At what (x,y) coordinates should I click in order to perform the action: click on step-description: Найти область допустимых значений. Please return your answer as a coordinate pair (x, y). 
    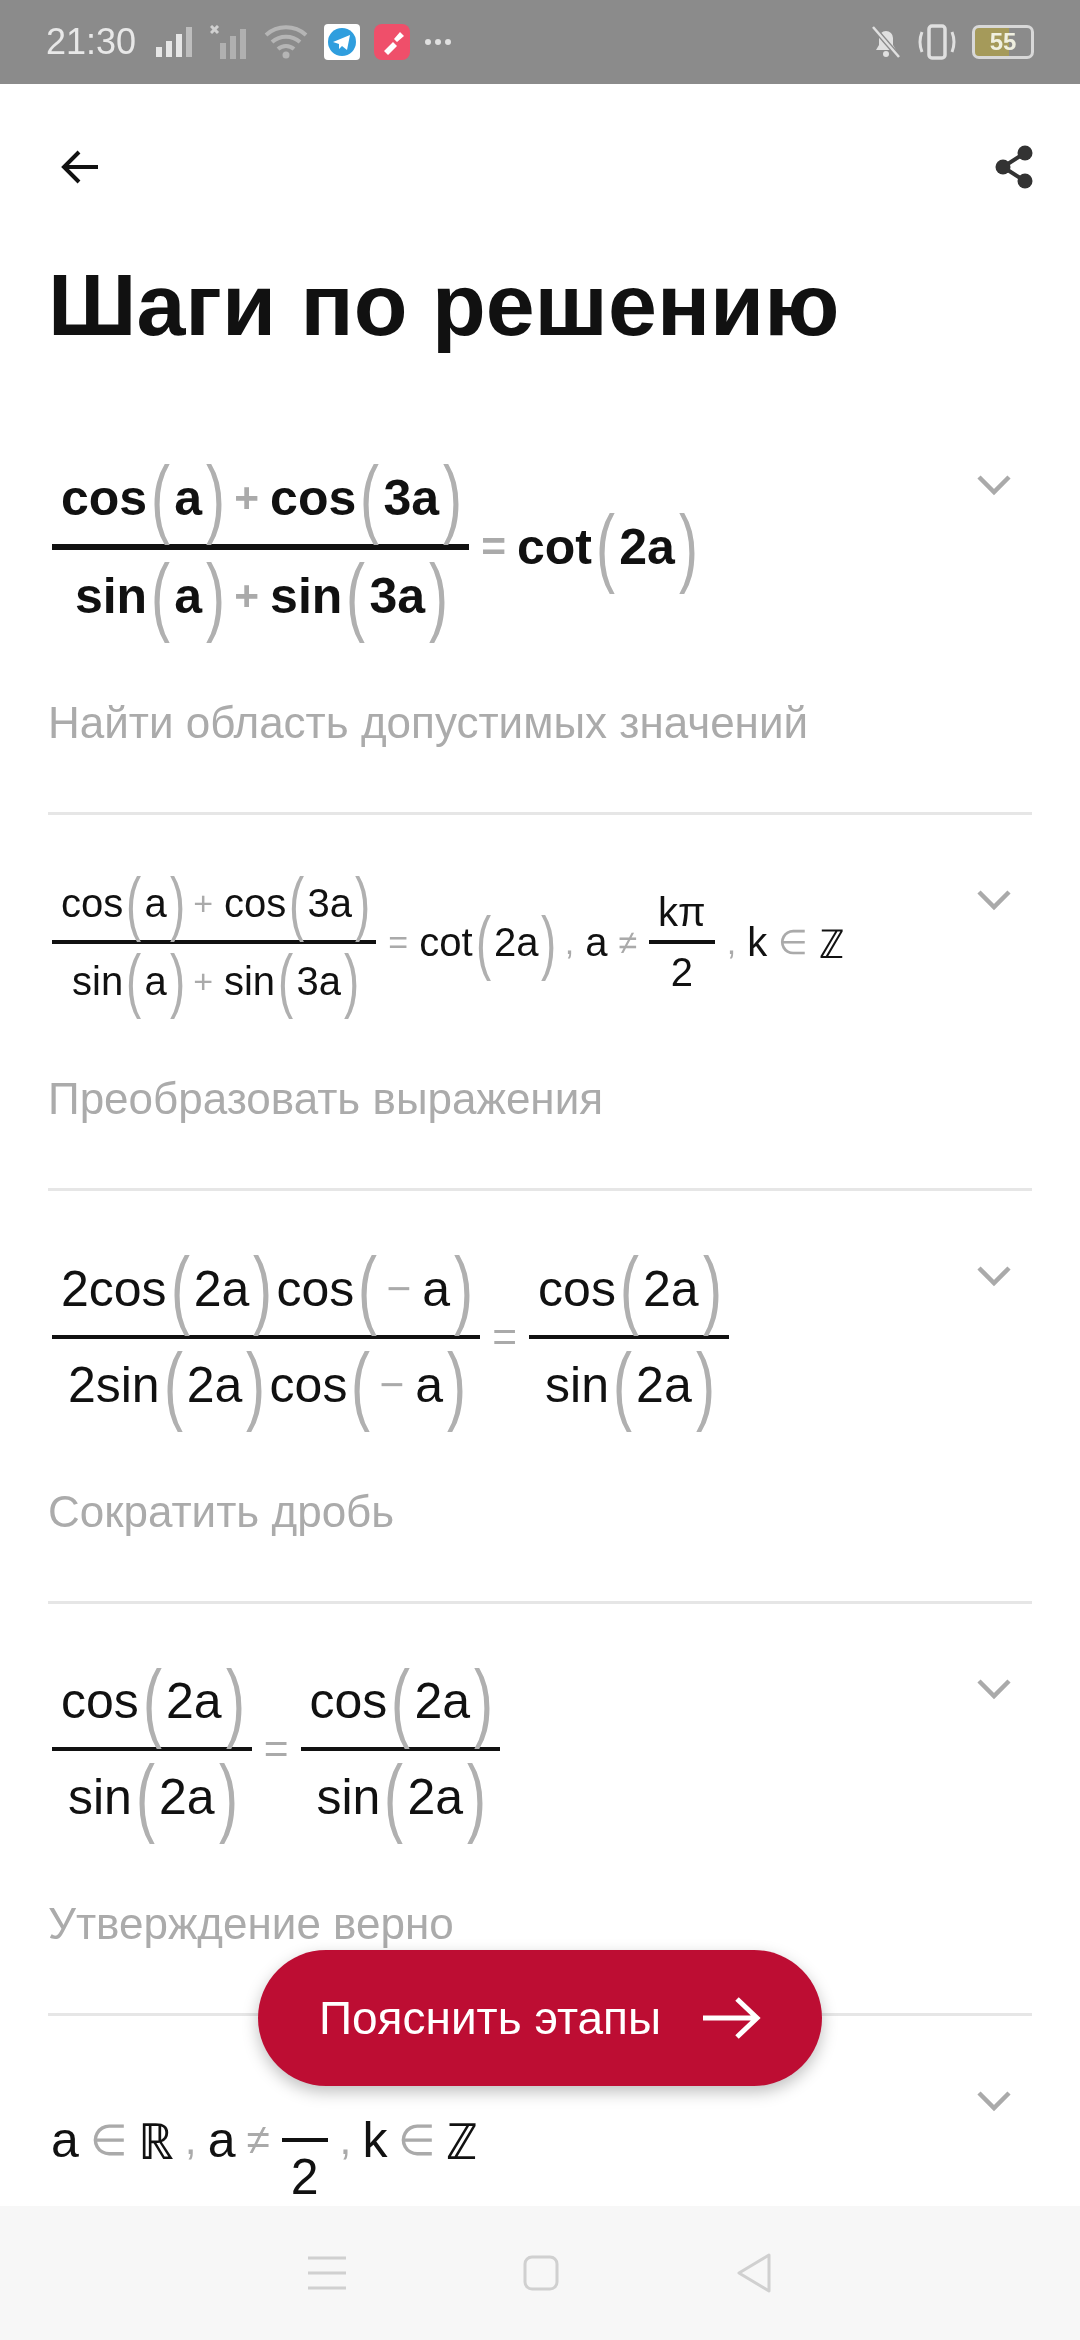
    Looking at the image, I should click on (429, 722).